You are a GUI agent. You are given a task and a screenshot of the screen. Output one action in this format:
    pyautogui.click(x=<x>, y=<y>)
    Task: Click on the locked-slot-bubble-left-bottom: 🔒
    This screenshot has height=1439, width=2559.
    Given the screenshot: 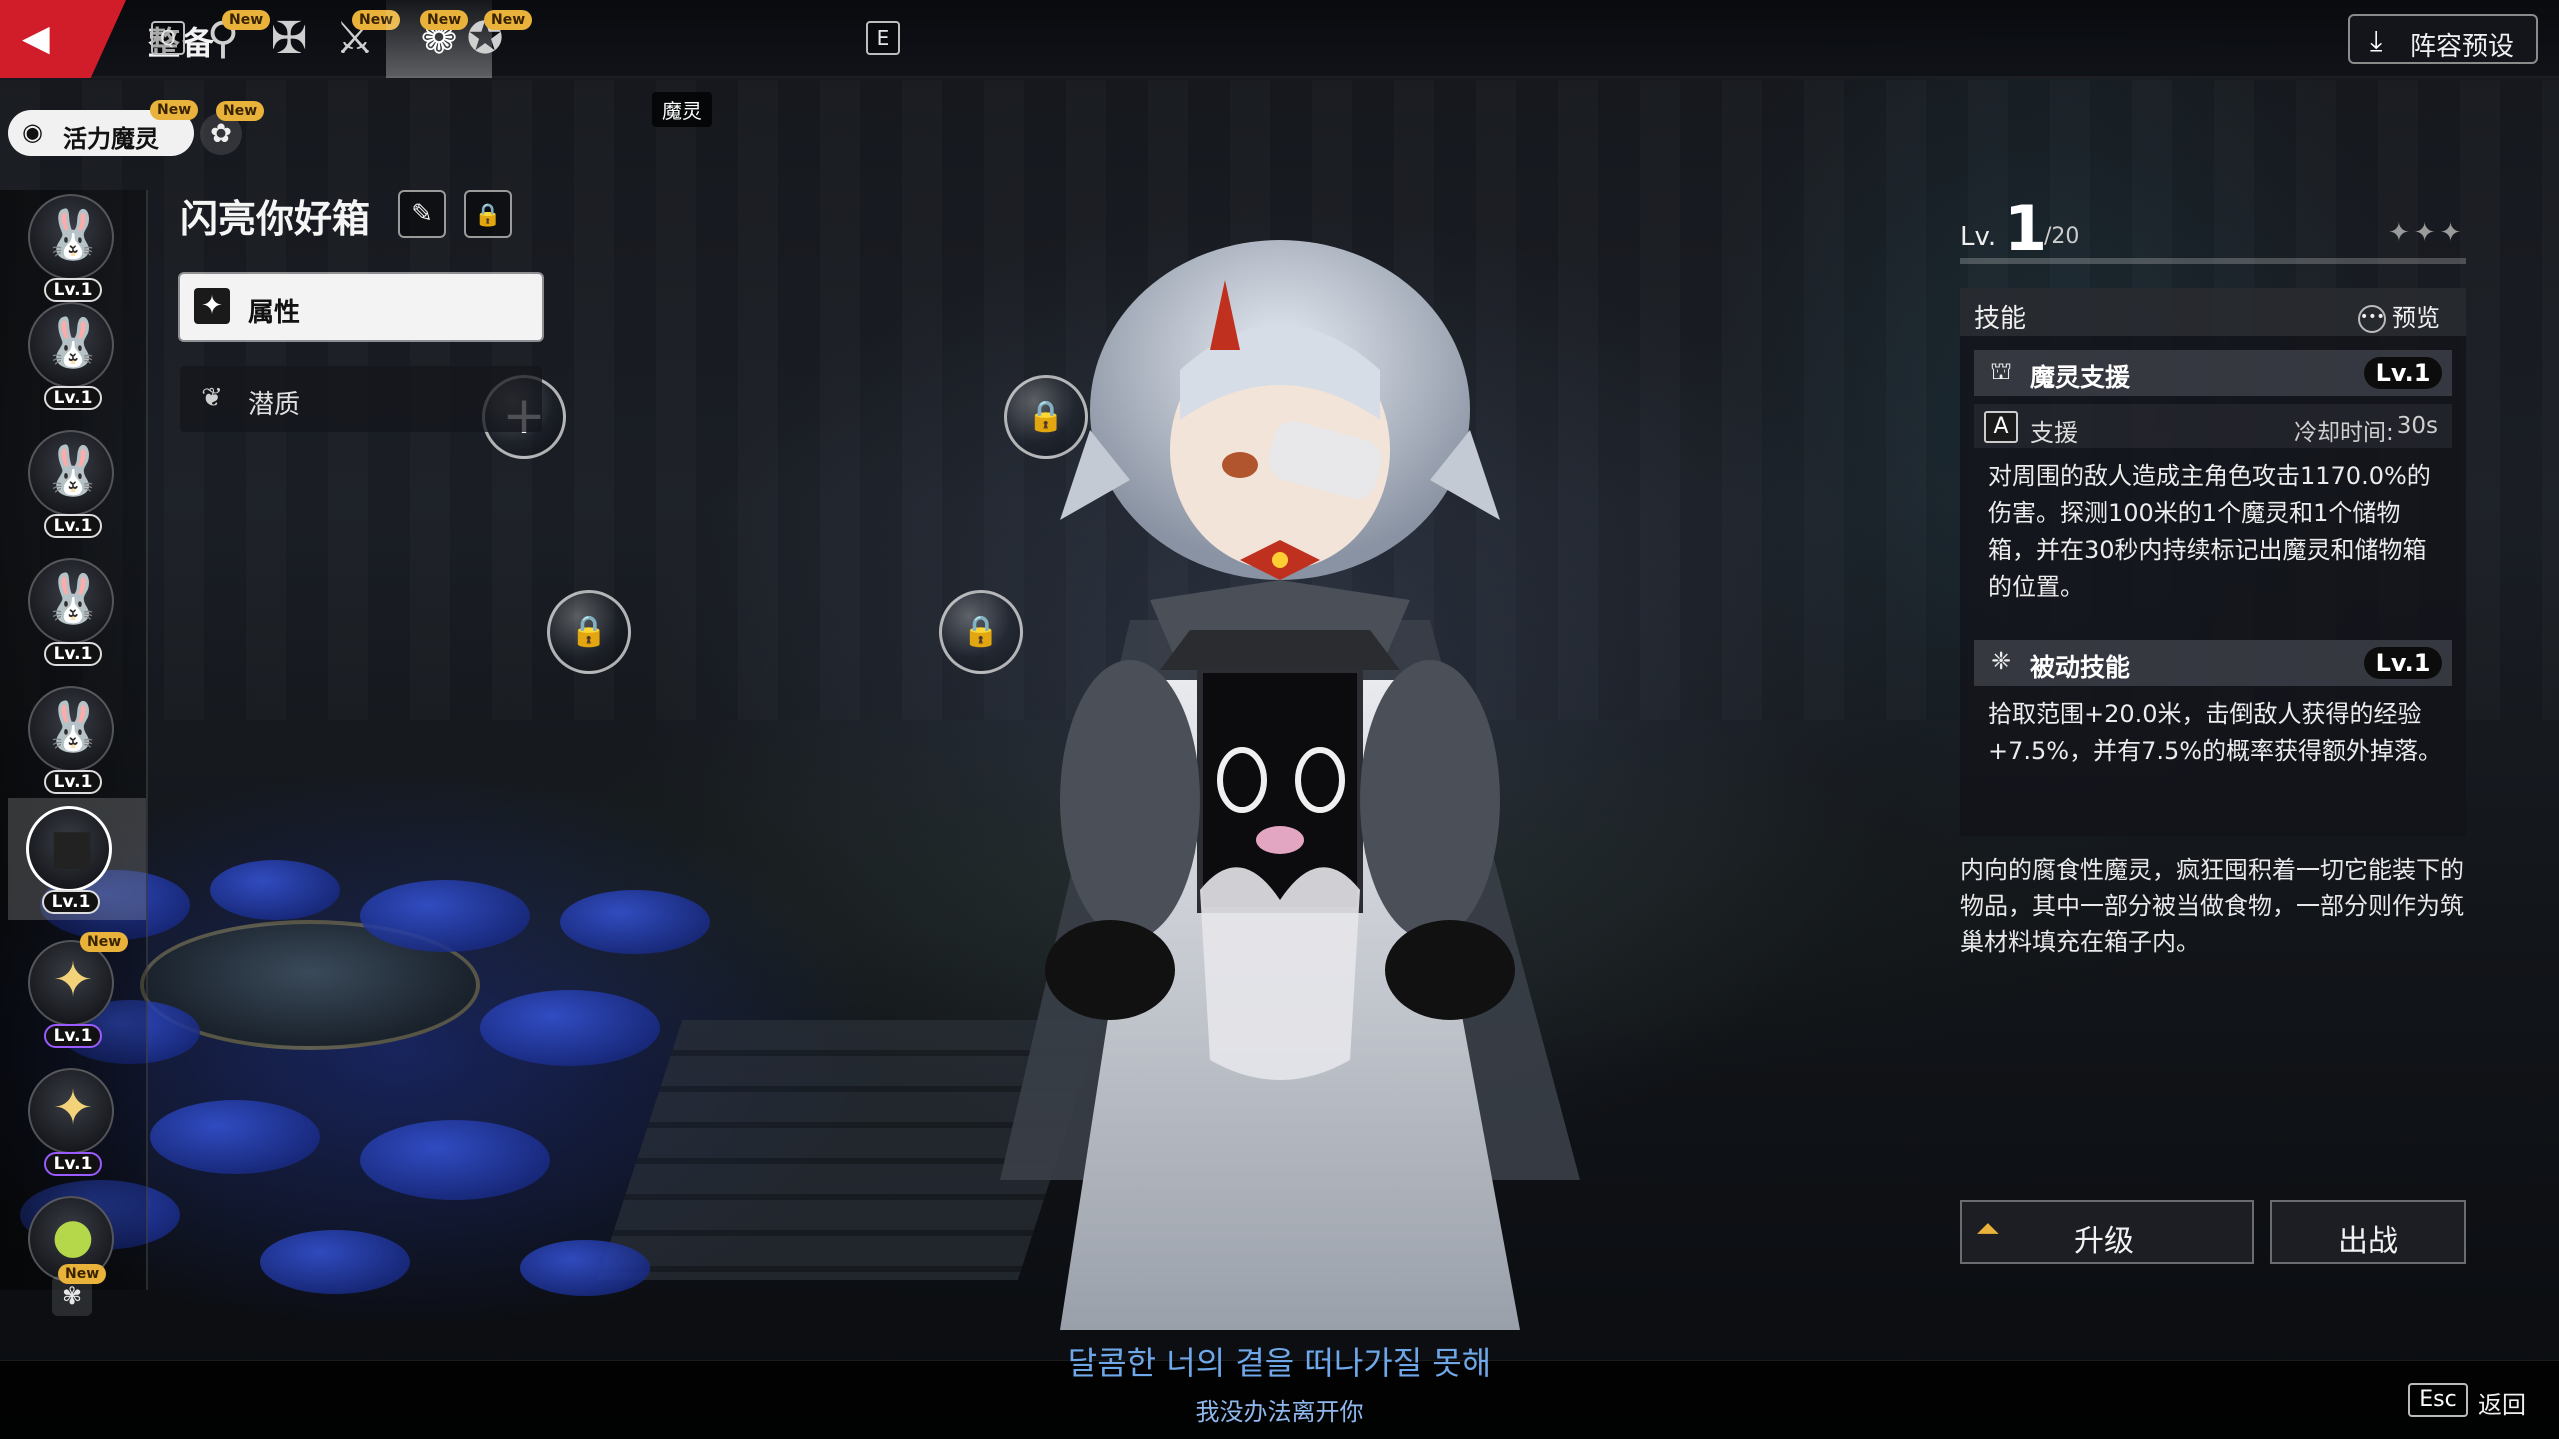 What is the action you would take?
    pyautogui.click(x=589, y=632)
    